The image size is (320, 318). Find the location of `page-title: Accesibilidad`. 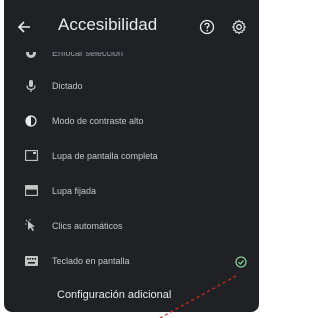

page-title: Accesibilidad is located at coordinates (108, 24).